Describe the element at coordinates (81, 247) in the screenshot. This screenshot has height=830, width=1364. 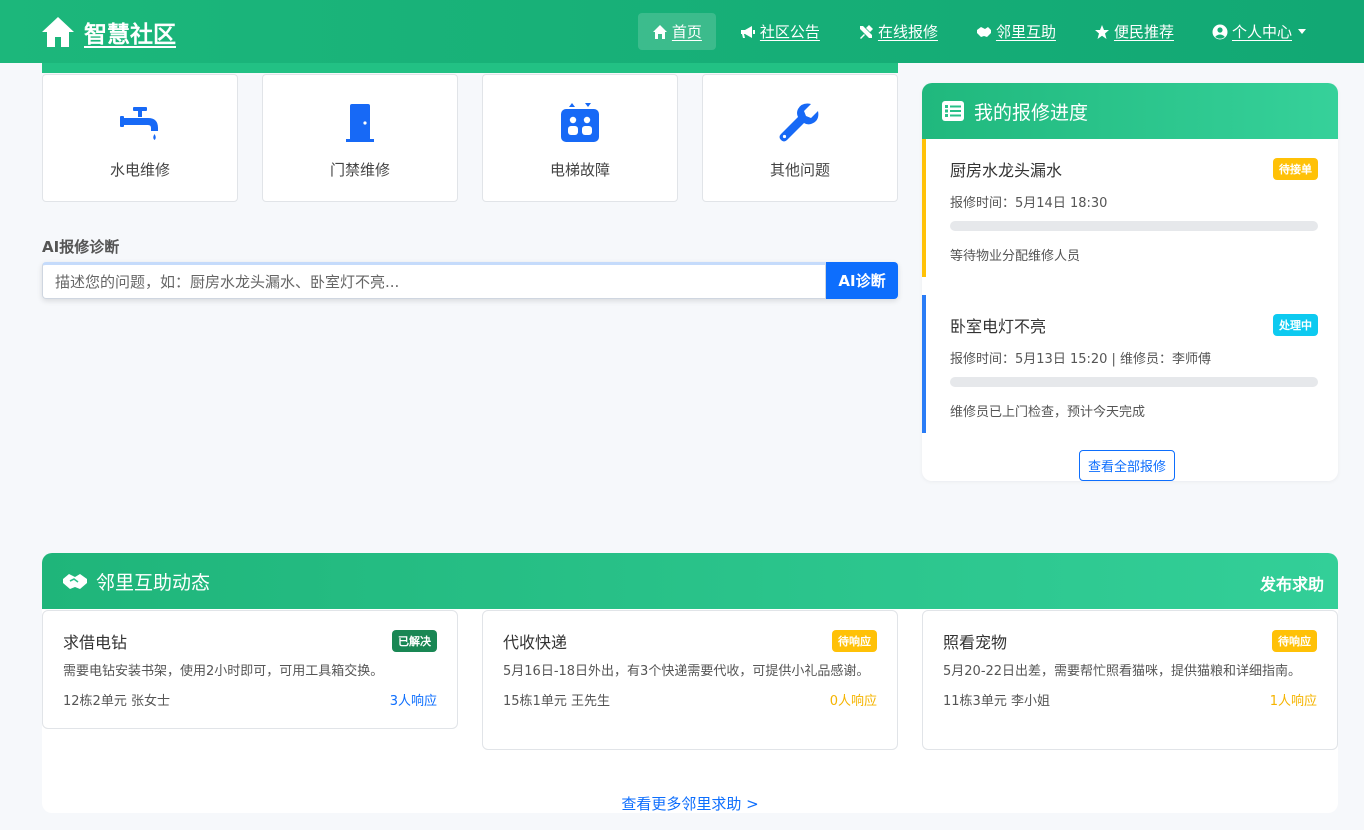
I see `ai-diagnosis-label: AI报修诊断` at that location.